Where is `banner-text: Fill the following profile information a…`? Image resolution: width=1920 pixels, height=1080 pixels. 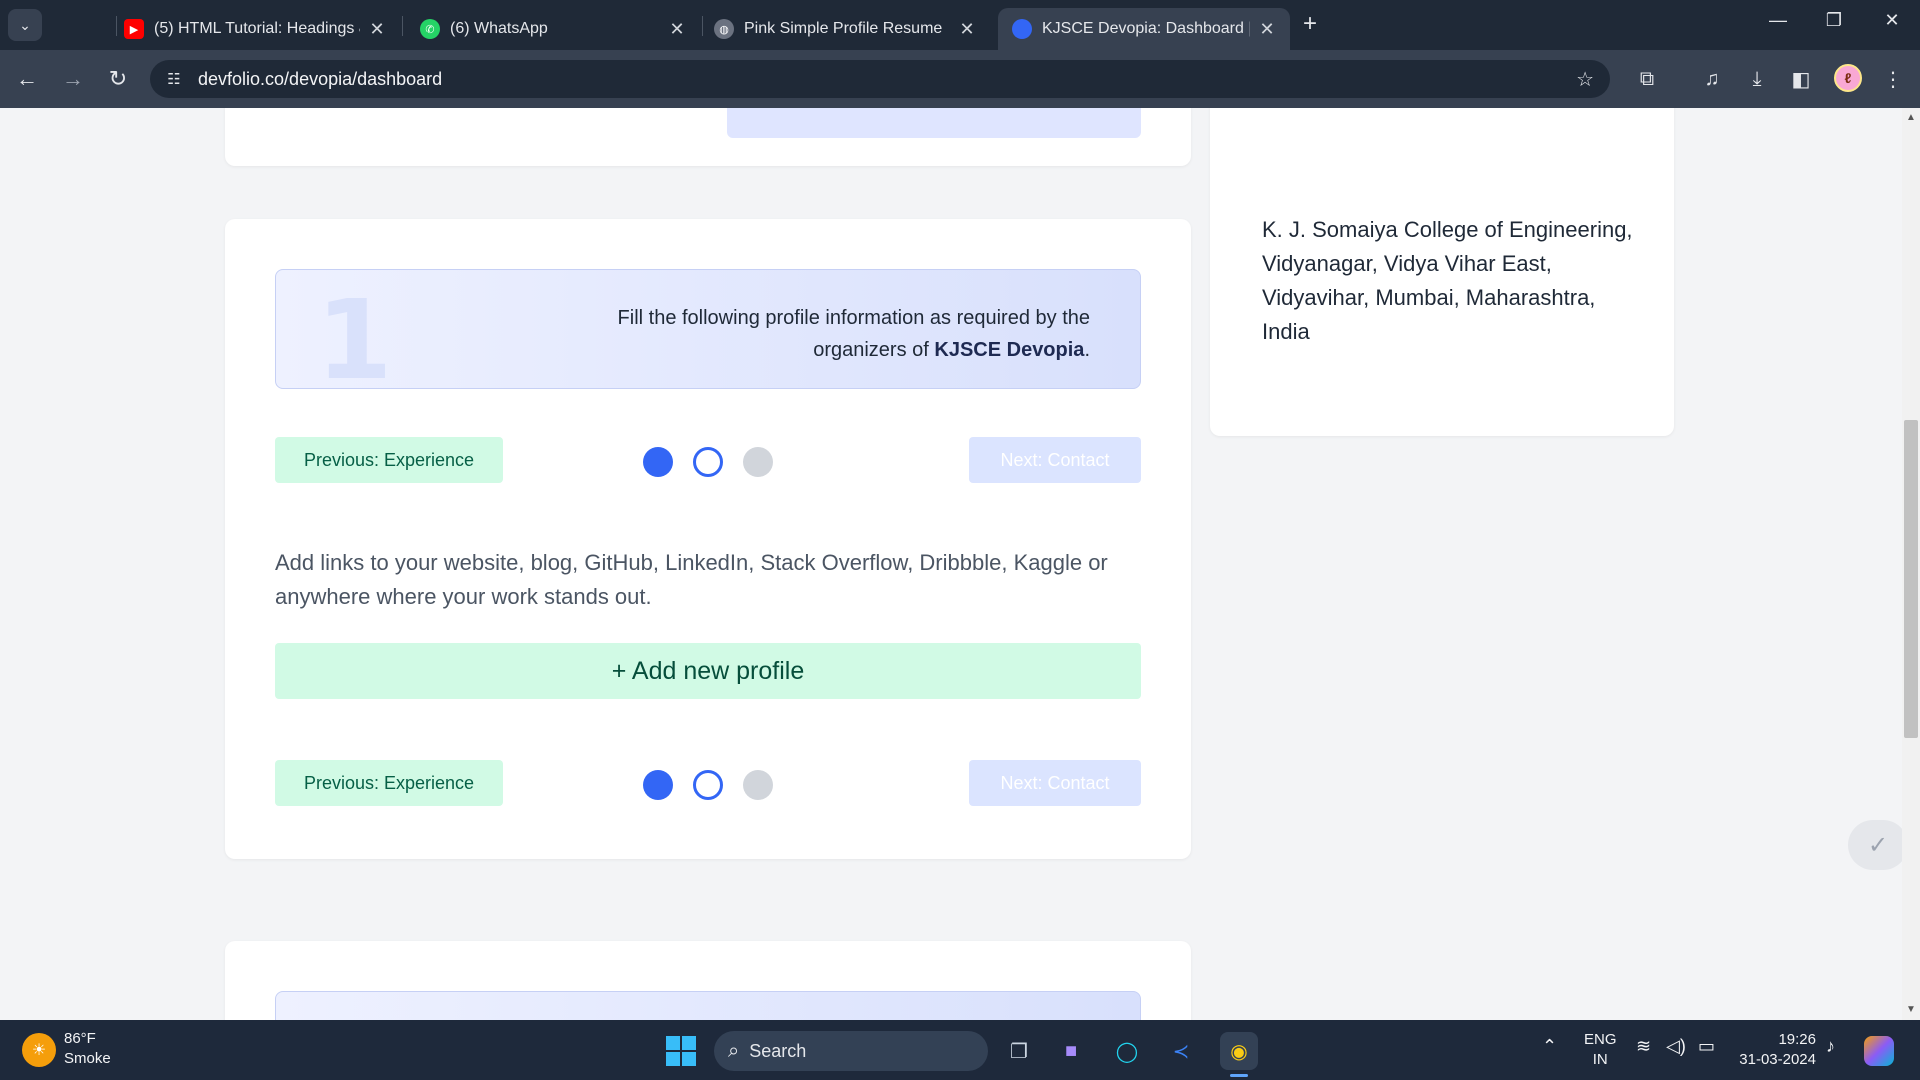 banner-text: Fill the following profile information a… is located at coordinates (810, 334).